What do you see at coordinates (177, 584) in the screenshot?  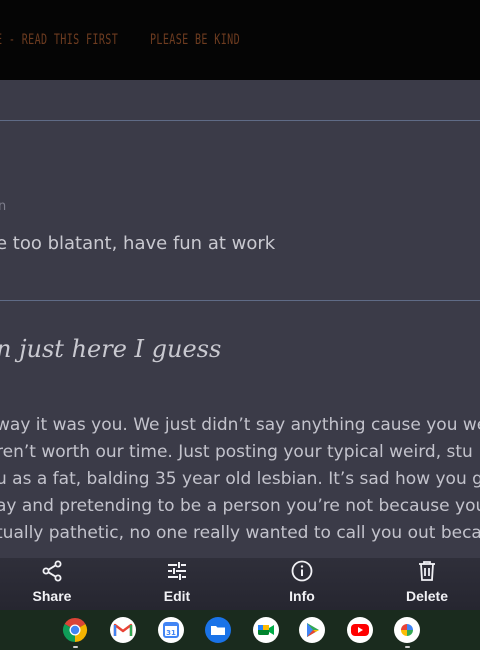 I see `edit-button: Edit` at bounding box center [177, 584].